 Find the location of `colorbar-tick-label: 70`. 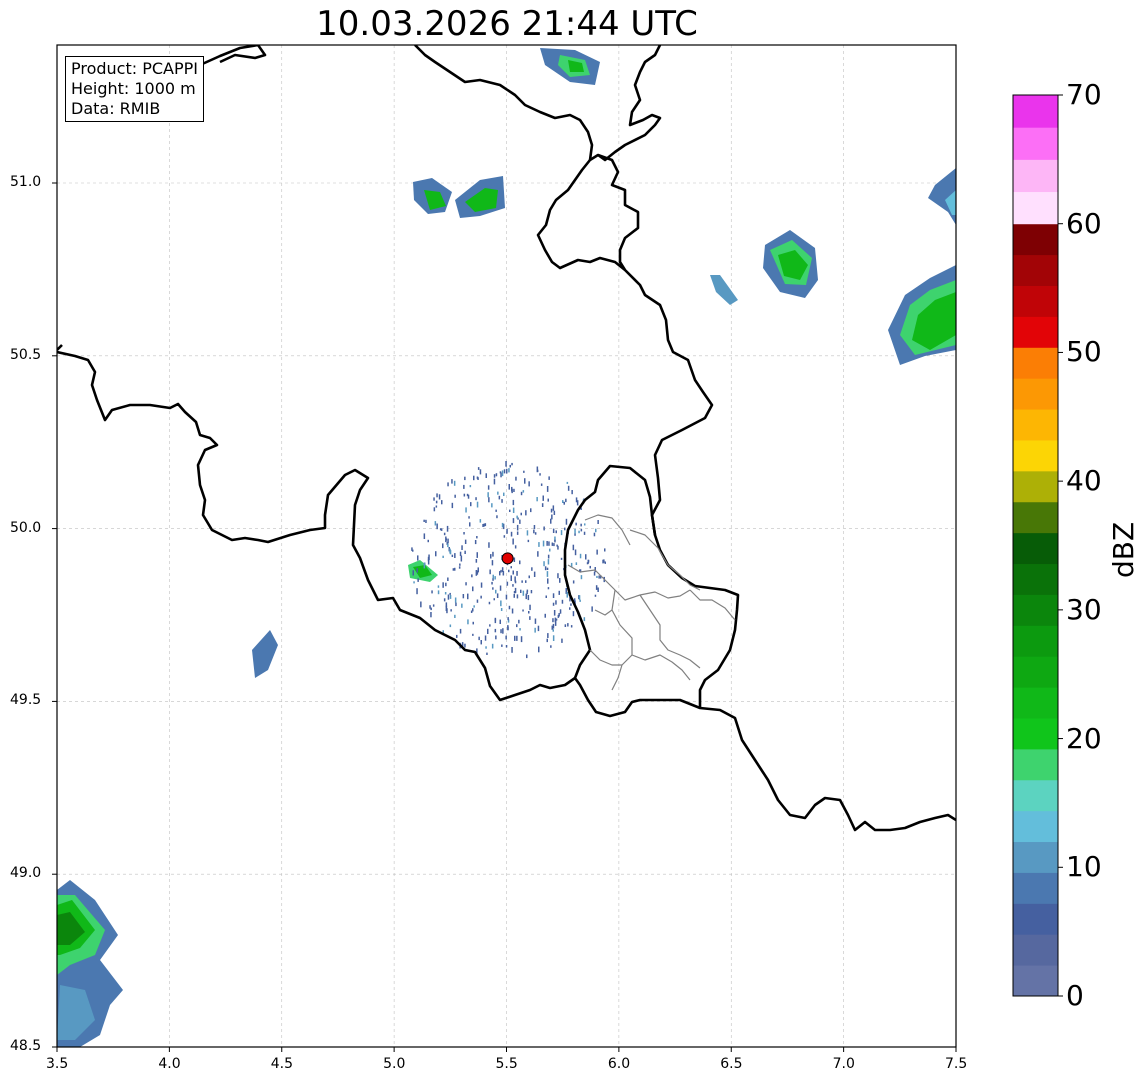

colorbar-tick-label: 70 is located at coordinates (1084, 94).